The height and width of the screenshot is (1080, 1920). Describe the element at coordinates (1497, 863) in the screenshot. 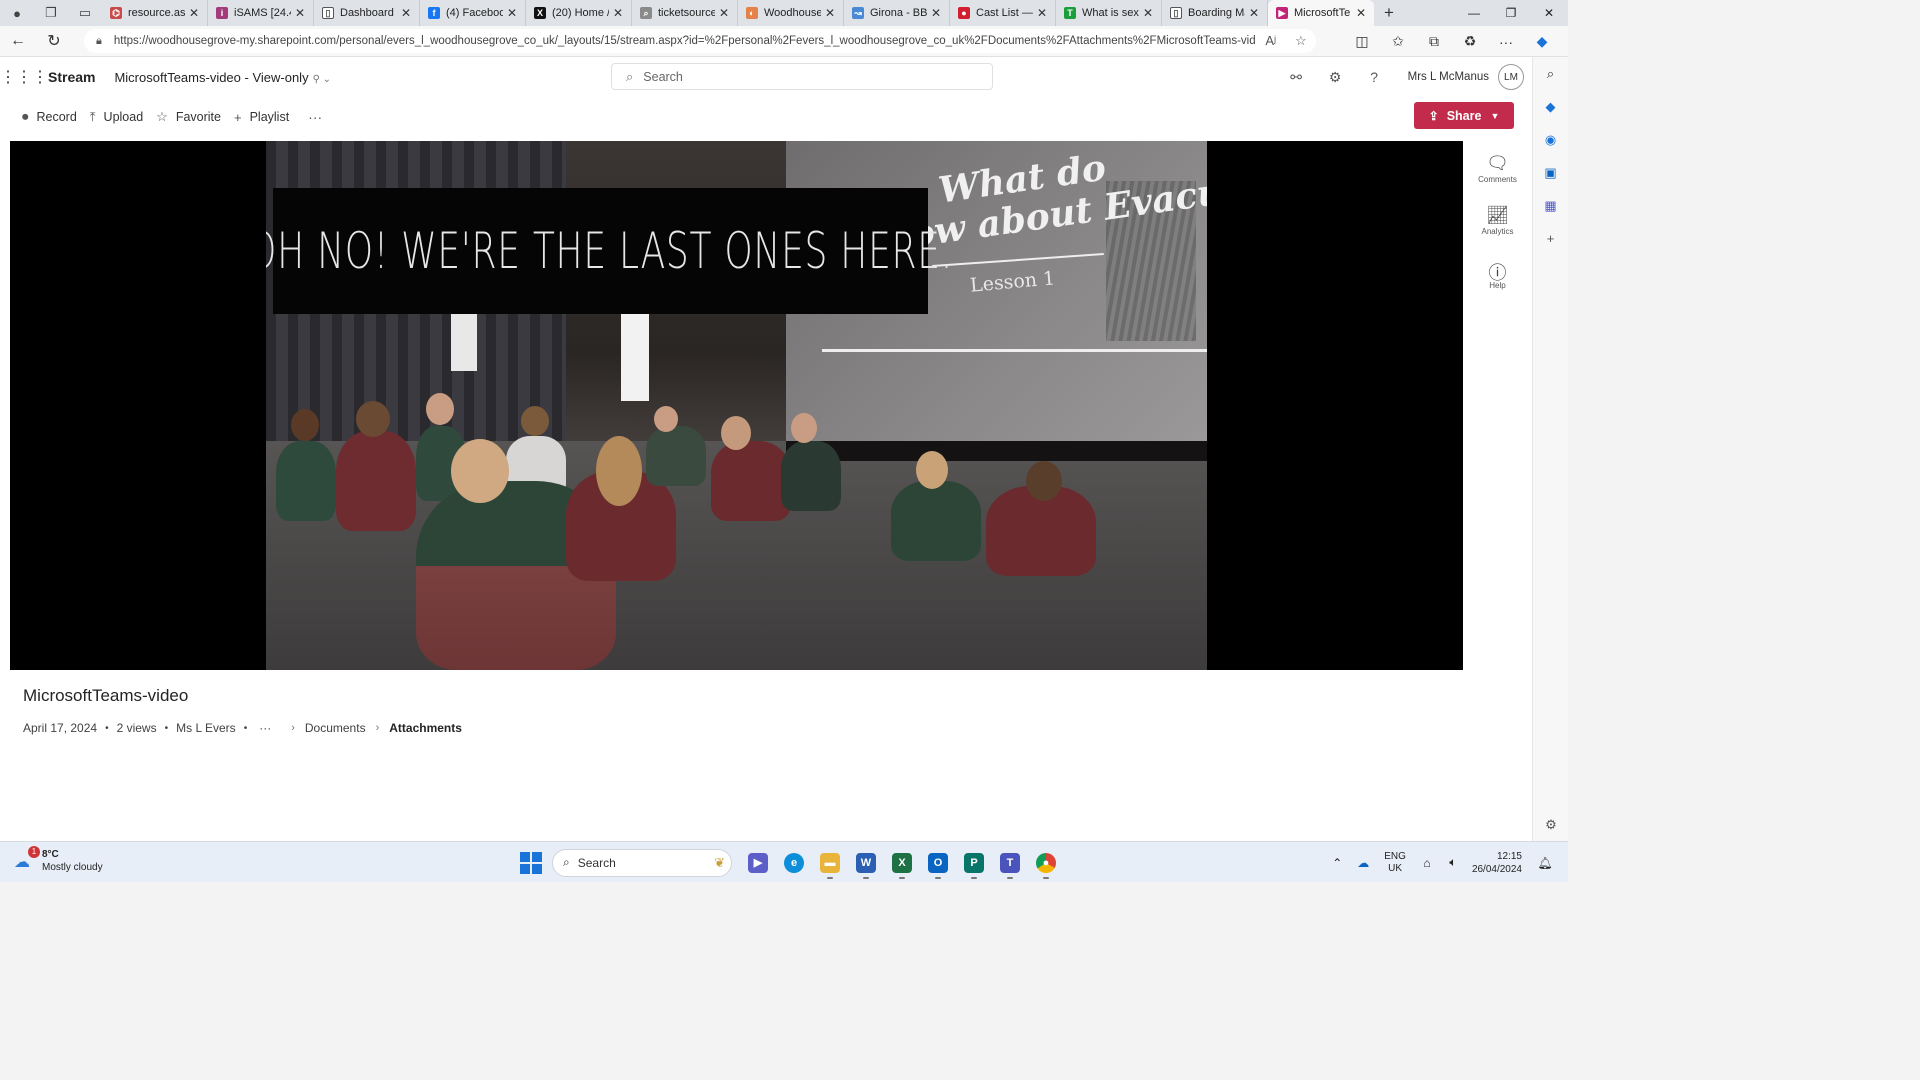

I see `clock: 12:15 26/04/2024` at that location.